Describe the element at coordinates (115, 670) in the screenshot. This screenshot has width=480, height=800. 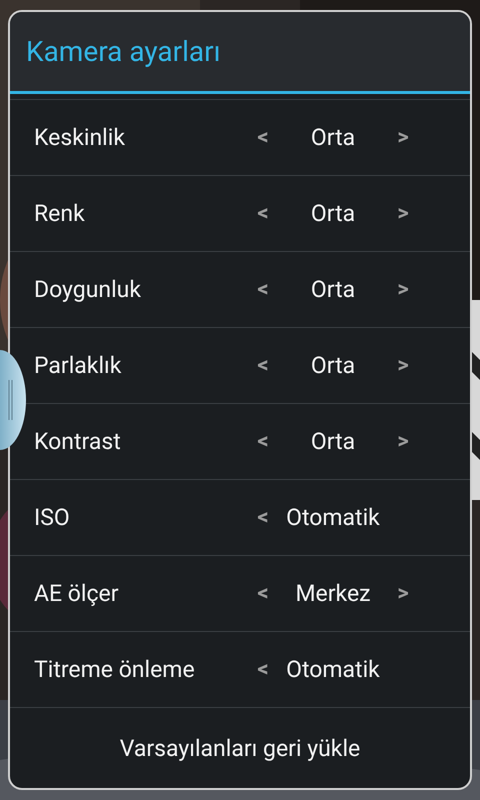
I see `setting-label: Titreme önleme` at that location.